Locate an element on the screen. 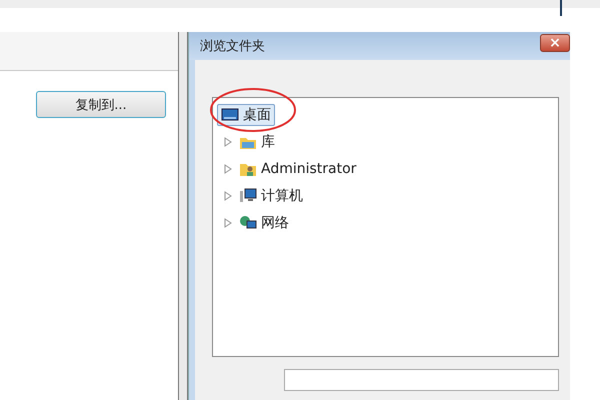 This screenshot has width=600, height=400. monitor-icon is located at coordinates (230, 115).